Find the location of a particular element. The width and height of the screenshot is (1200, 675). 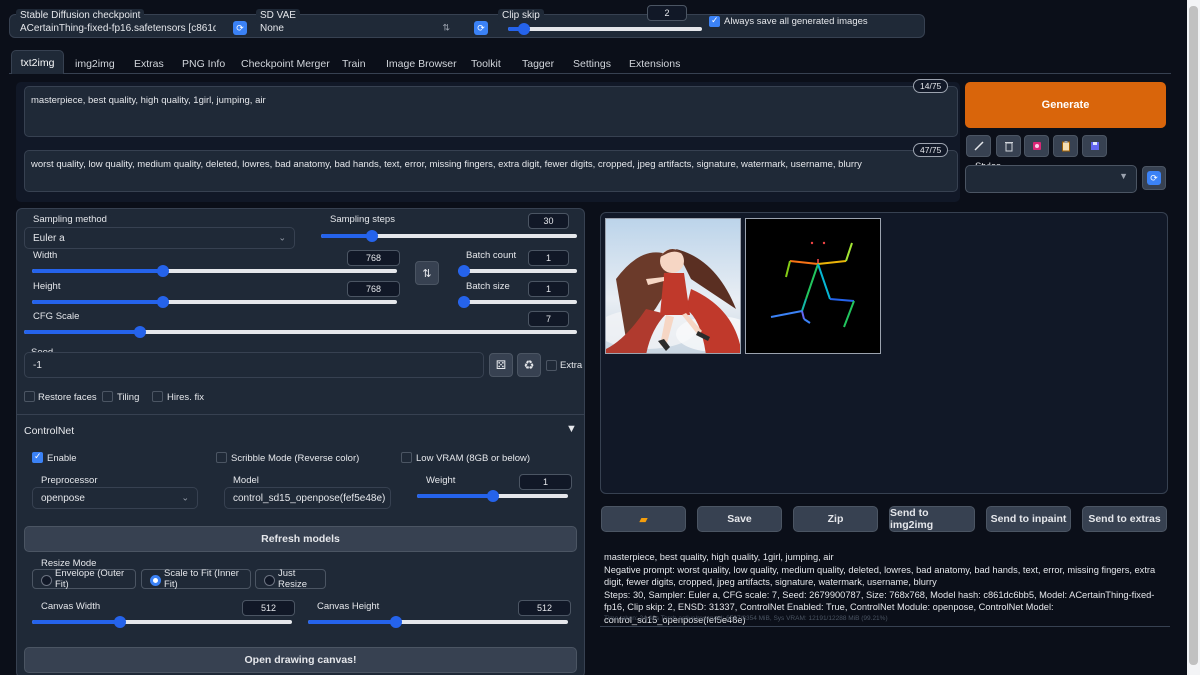

dropdown-triangle-icon: ▼ is located at coordinates (1123, 176).